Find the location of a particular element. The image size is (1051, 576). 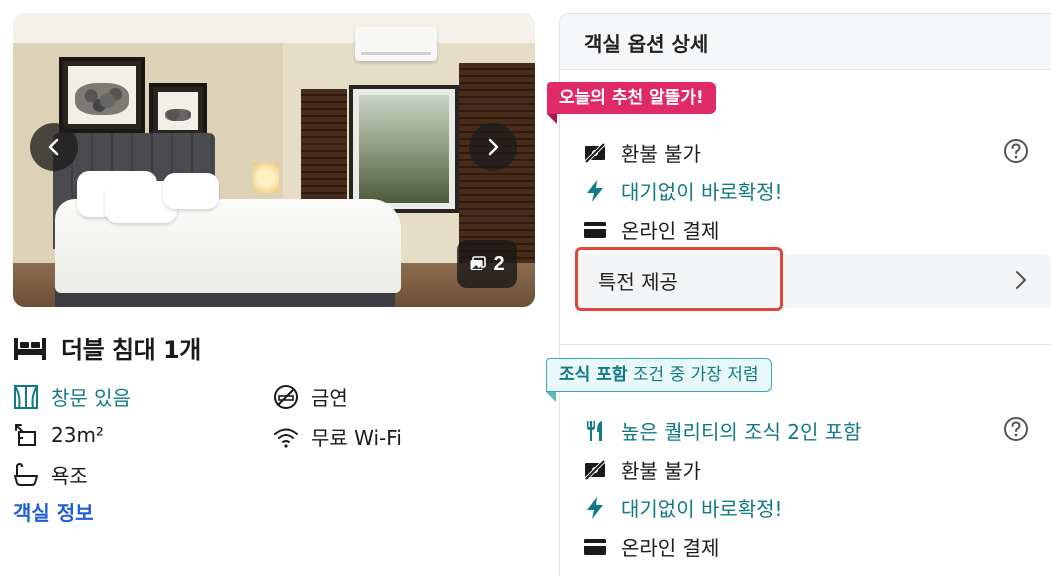

option2-breakfast-label: 높은 퀄리티의 조식 2인 포함 is located at coordinates (741, 432).